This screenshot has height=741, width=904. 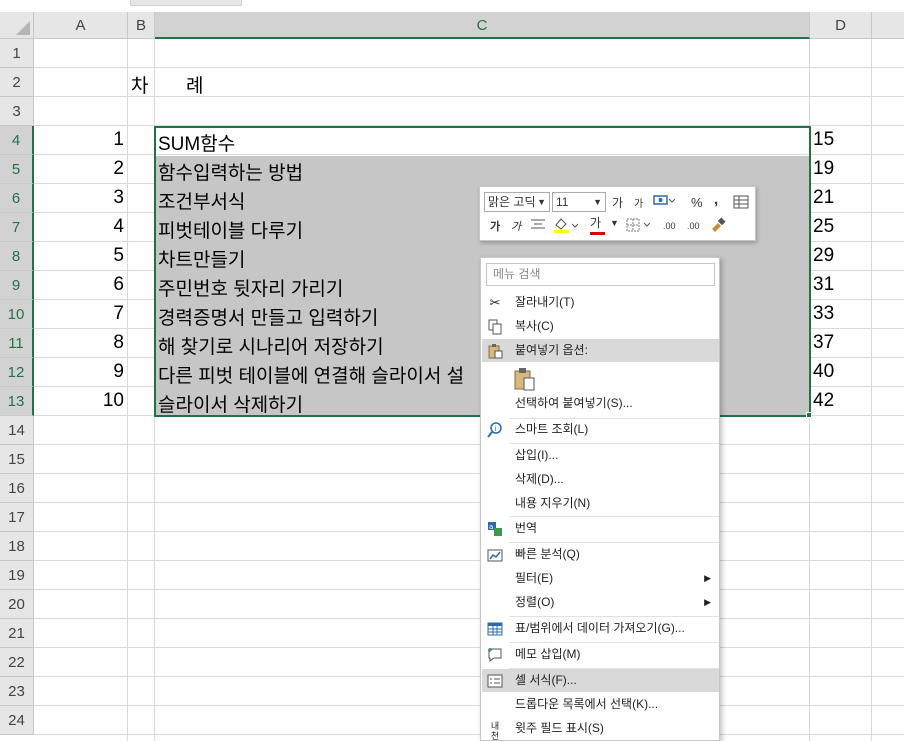 I want to click on paste-icon, so click(x=525, y=379).